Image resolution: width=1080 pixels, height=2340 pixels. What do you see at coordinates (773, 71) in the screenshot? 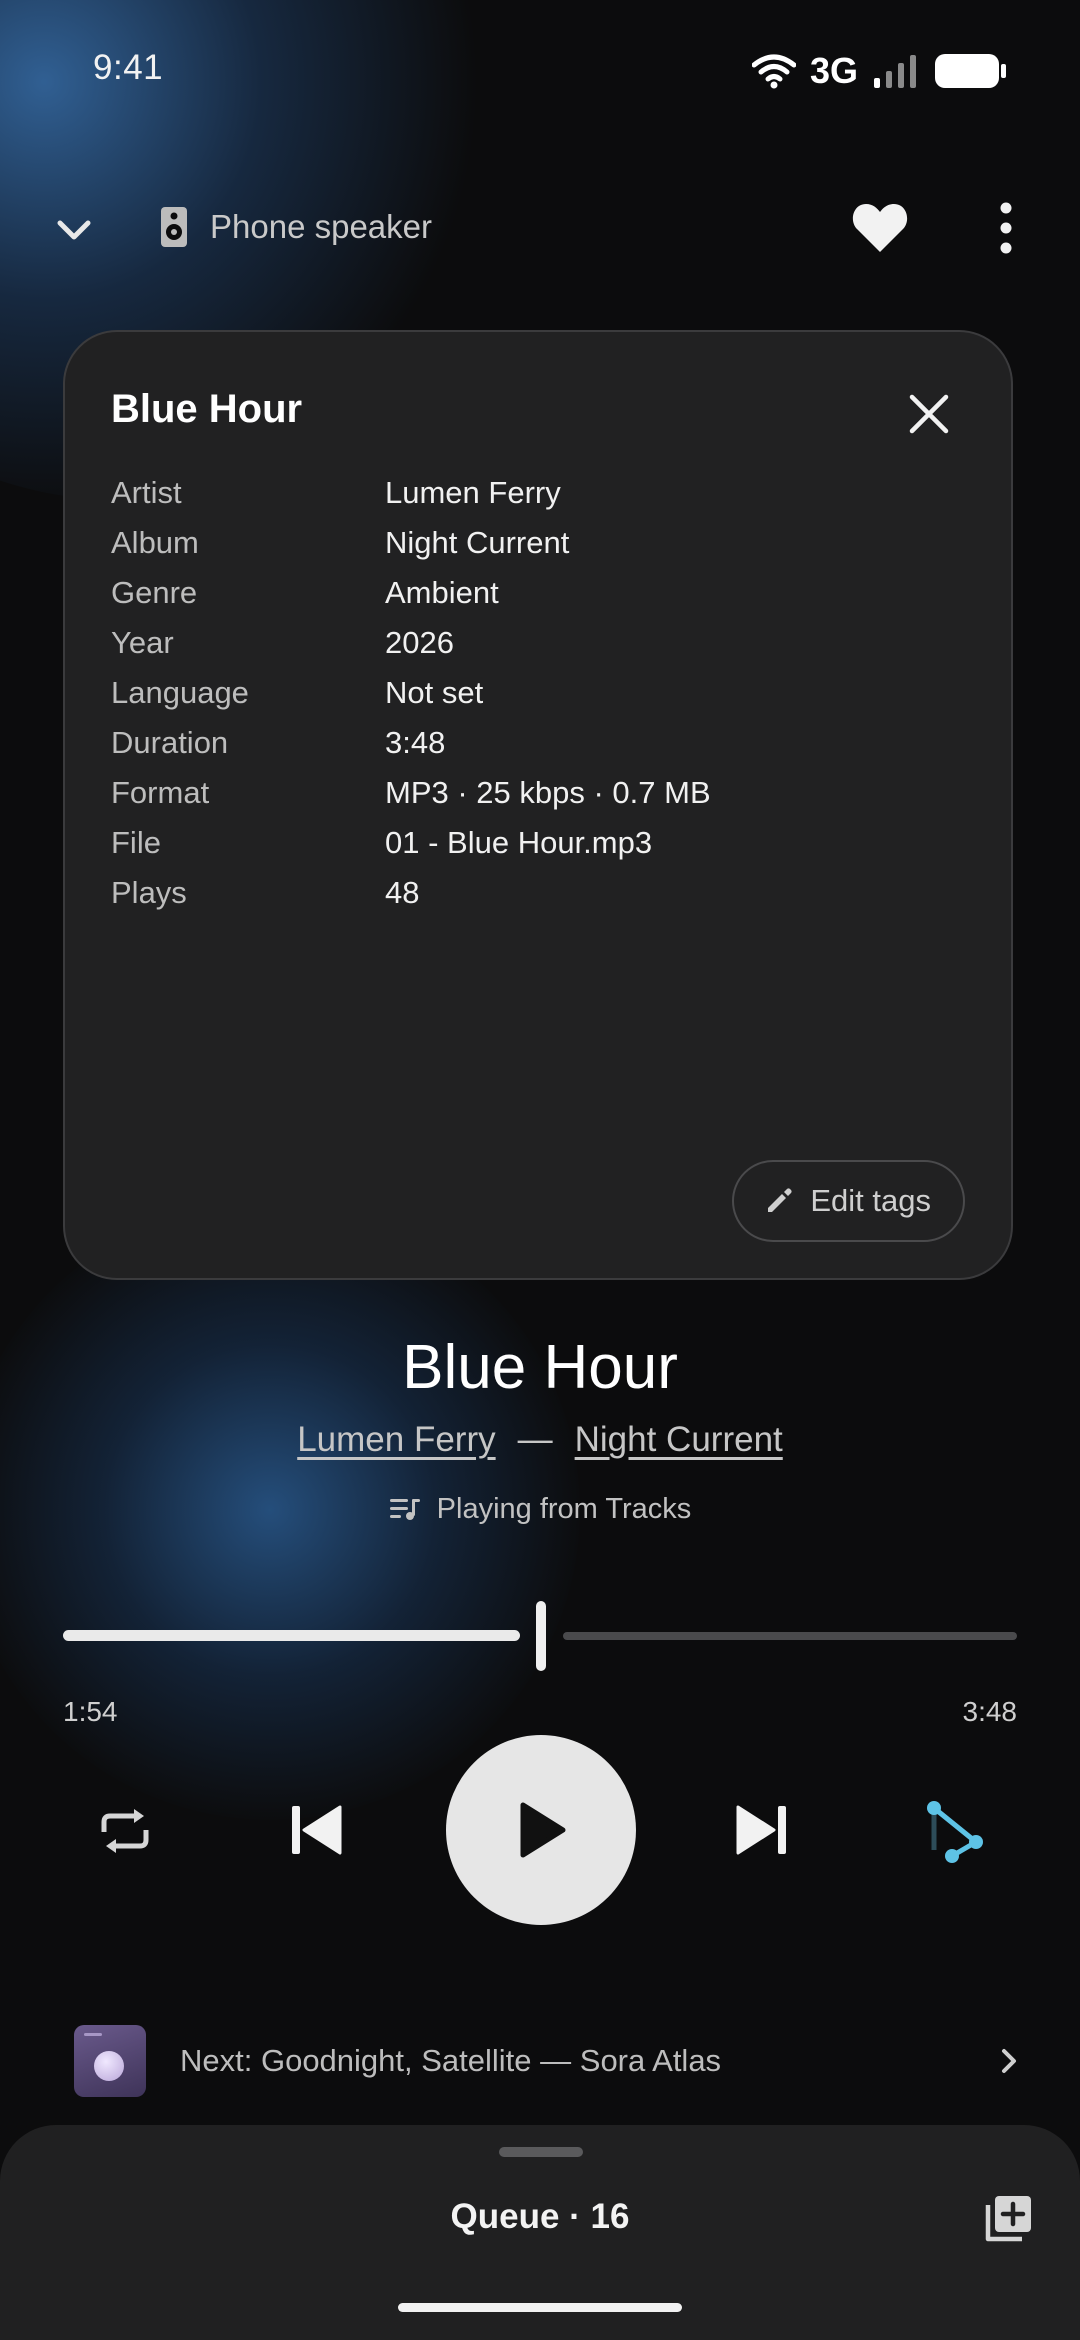
I see `wifi-icon` at bounding box center [773, 71].